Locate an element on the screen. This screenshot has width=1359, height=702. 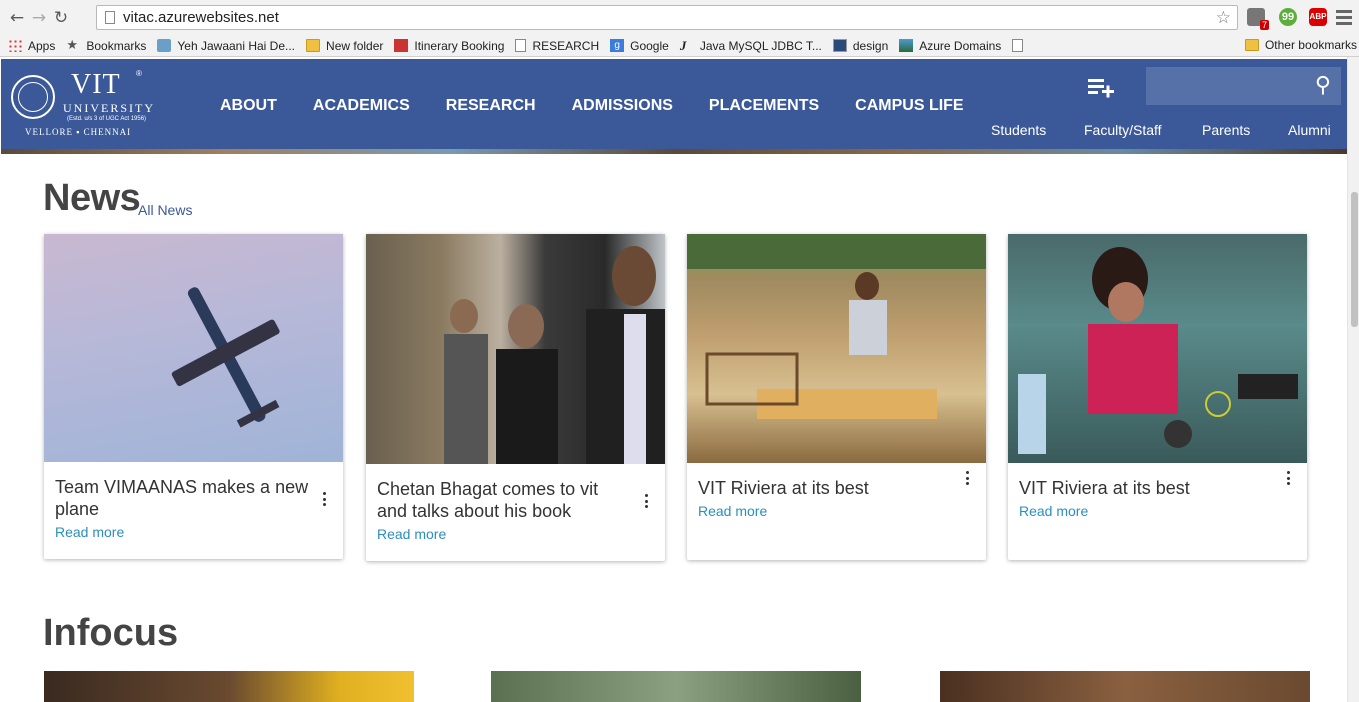
bookmark-azure: Azure Domains is located at coordinates (950, 46).